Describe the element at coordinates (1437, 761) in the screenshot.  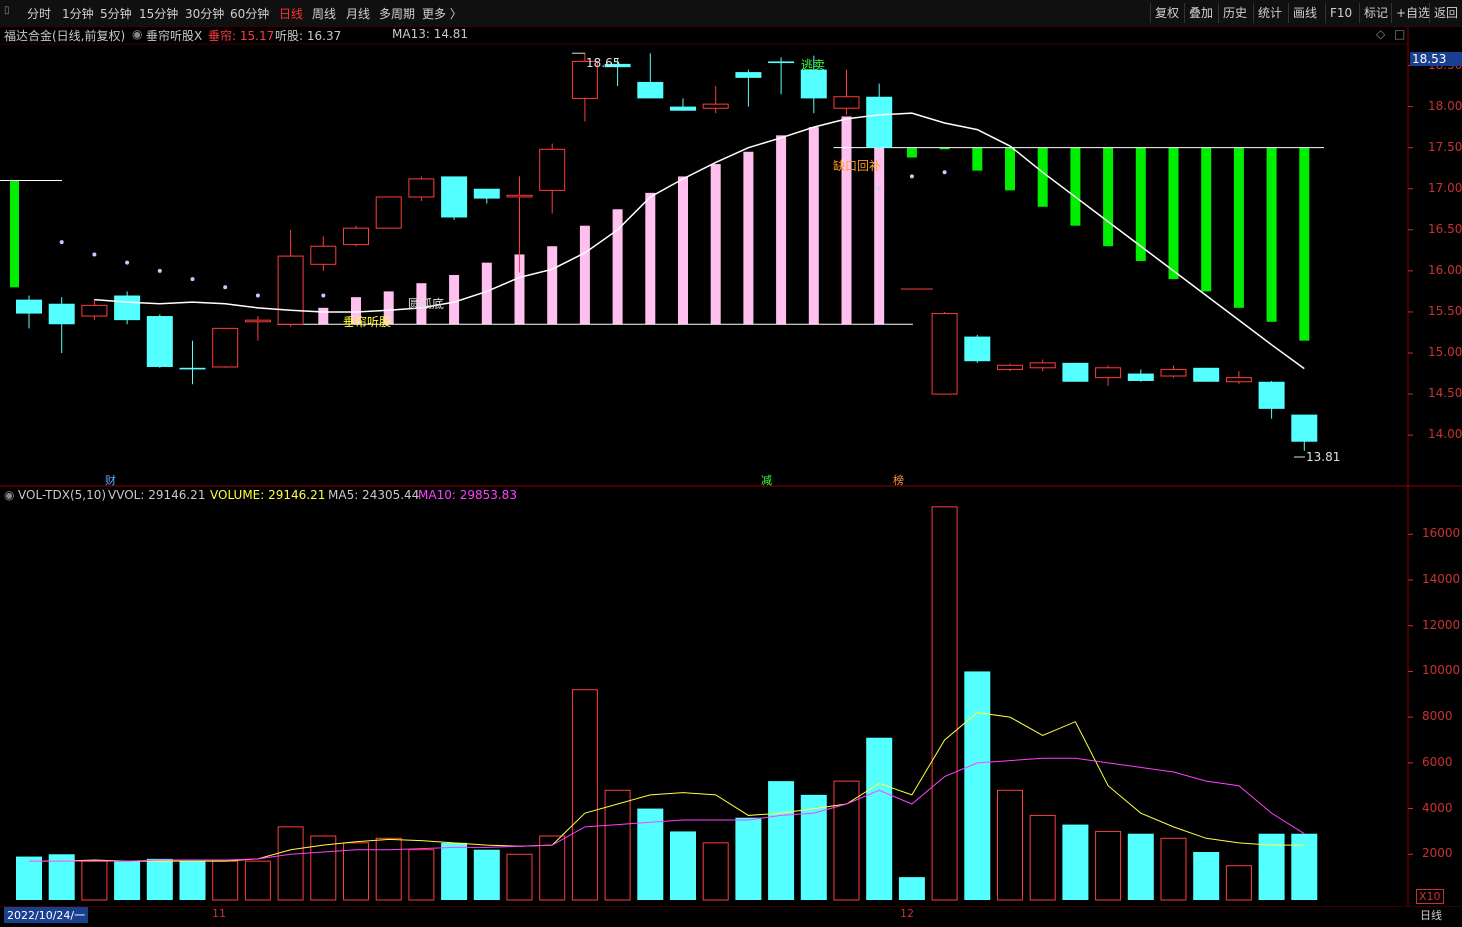
I see `vol-tick-label: 6000` at that location.